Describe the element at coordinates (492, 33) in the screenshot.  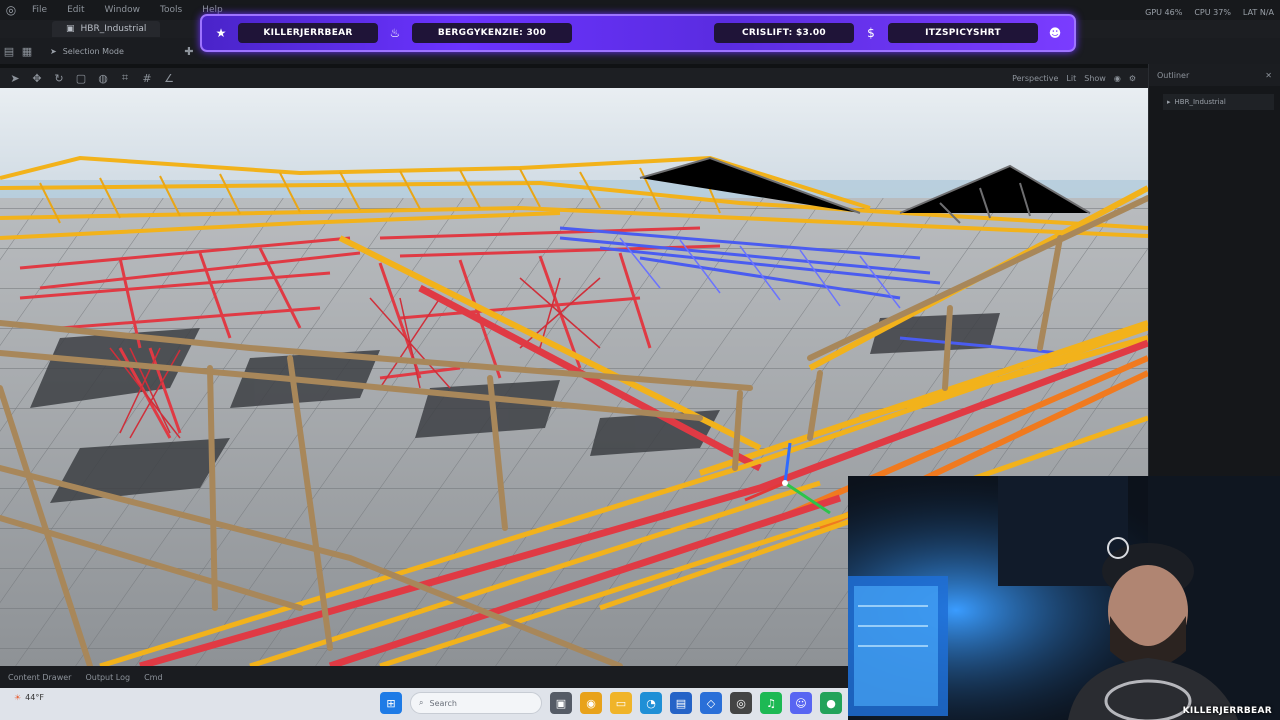
I see `banner-segment-2: BERGGYKENZIE: 300` at that location.